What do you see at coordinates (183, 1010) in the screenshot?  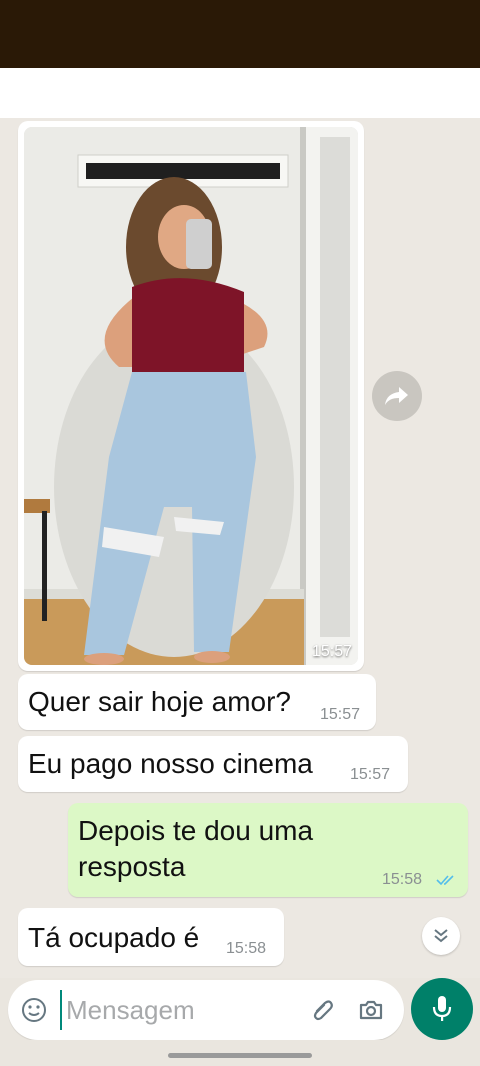 I see `message-input` at bounding box center [183, 1010].